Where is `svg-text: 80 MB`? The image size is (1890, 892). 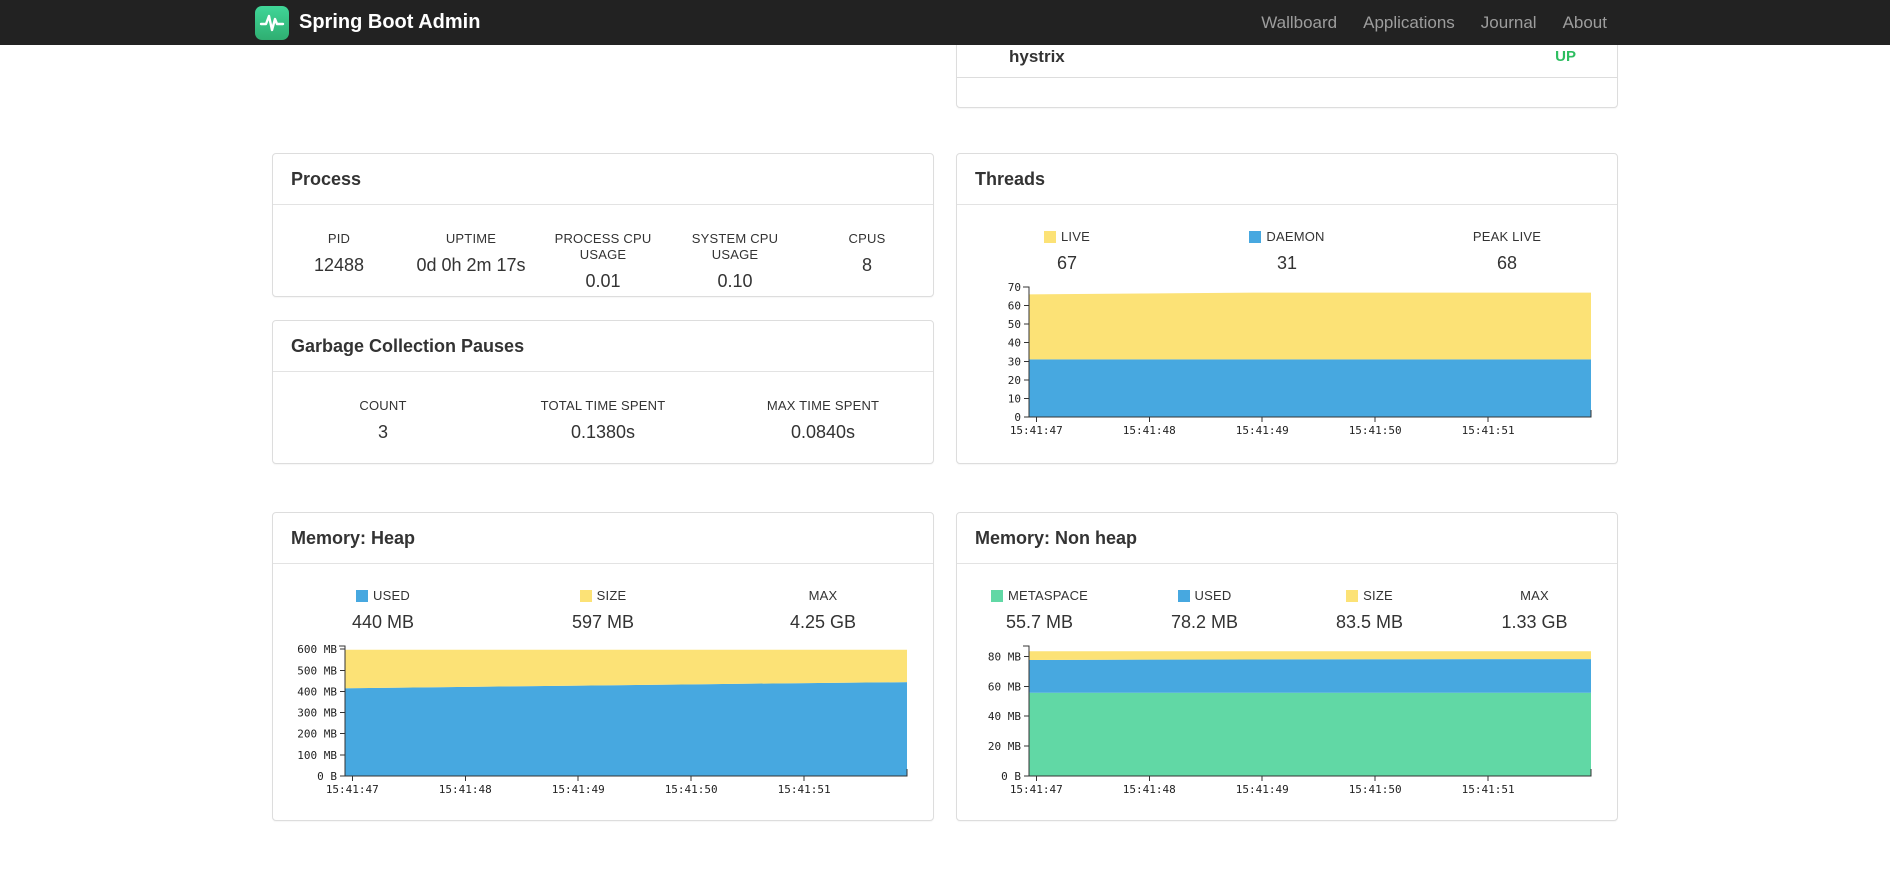
svg-text: 80 MB is located at coordinates (1004, 656).